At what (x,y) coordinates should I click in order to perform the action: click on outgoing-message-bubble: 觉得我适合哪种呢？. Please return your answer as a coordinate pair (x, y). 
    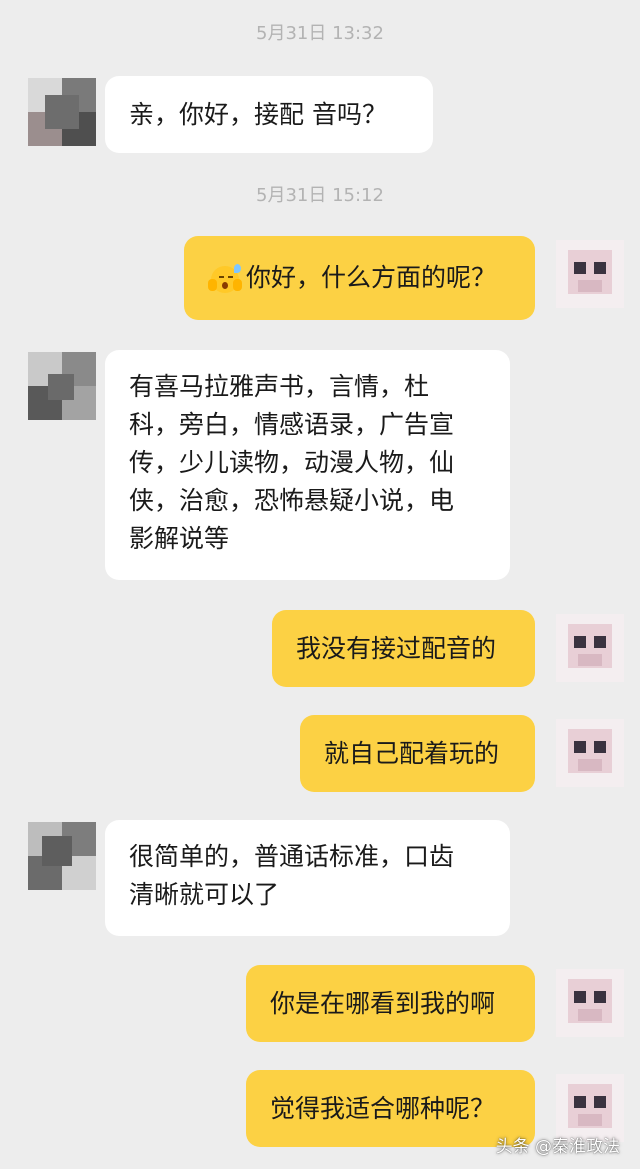
    Looking at the image, I should click on (390, 1108).